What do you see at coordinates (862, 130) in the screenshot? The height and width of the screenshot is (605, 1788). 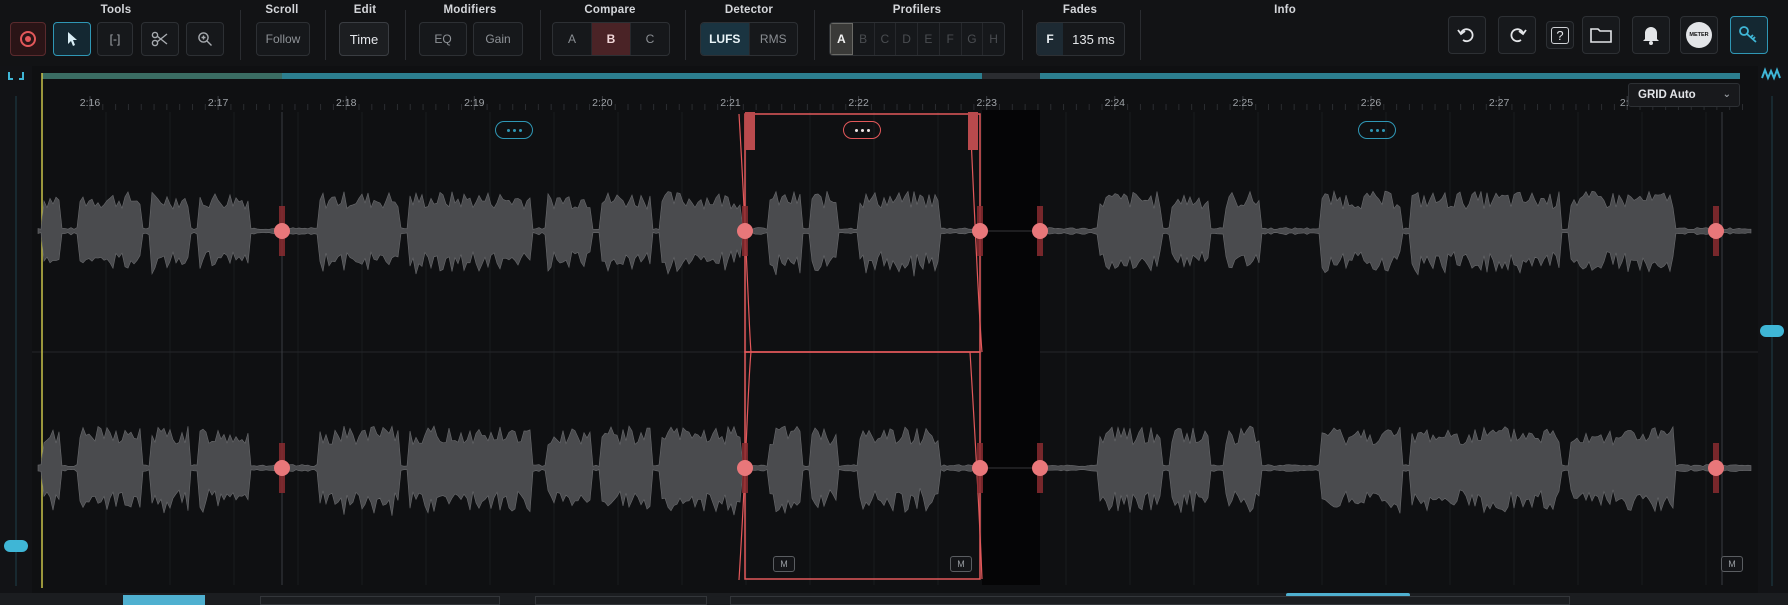 I see `clip-handle-selected` at bounding box center [862, 130].